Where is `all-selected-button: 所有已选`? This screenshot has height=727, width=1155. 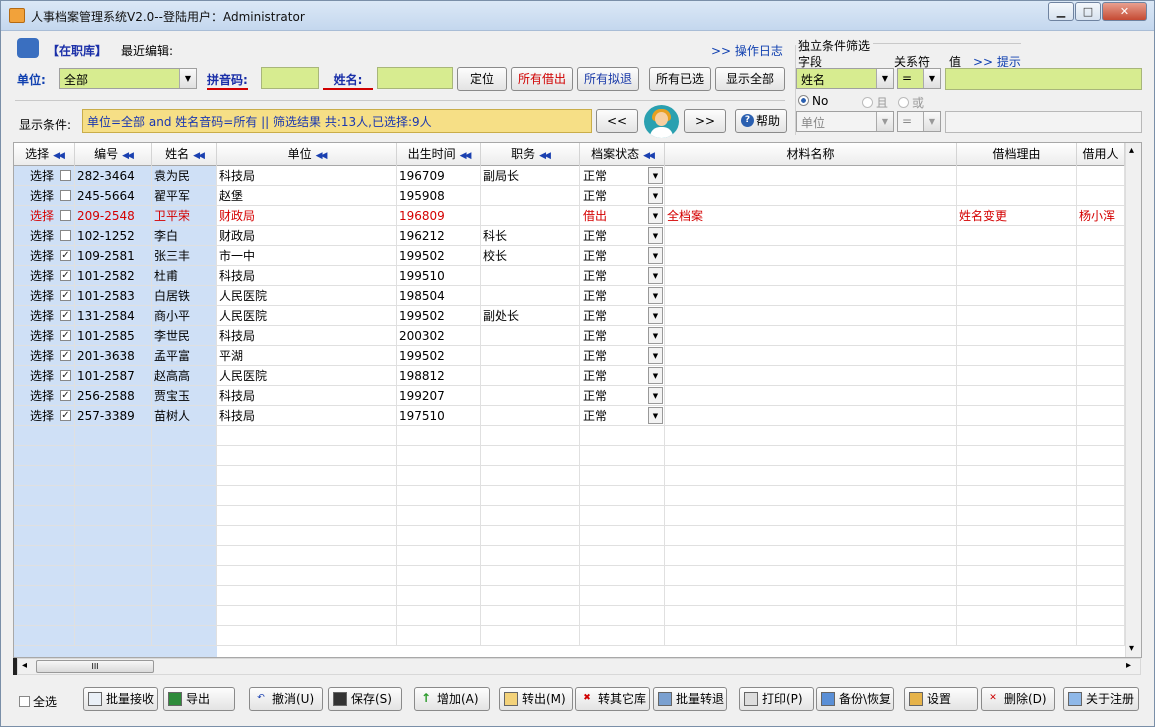 all-selected-button: 所有已选 is located at coordinates (680, 79).